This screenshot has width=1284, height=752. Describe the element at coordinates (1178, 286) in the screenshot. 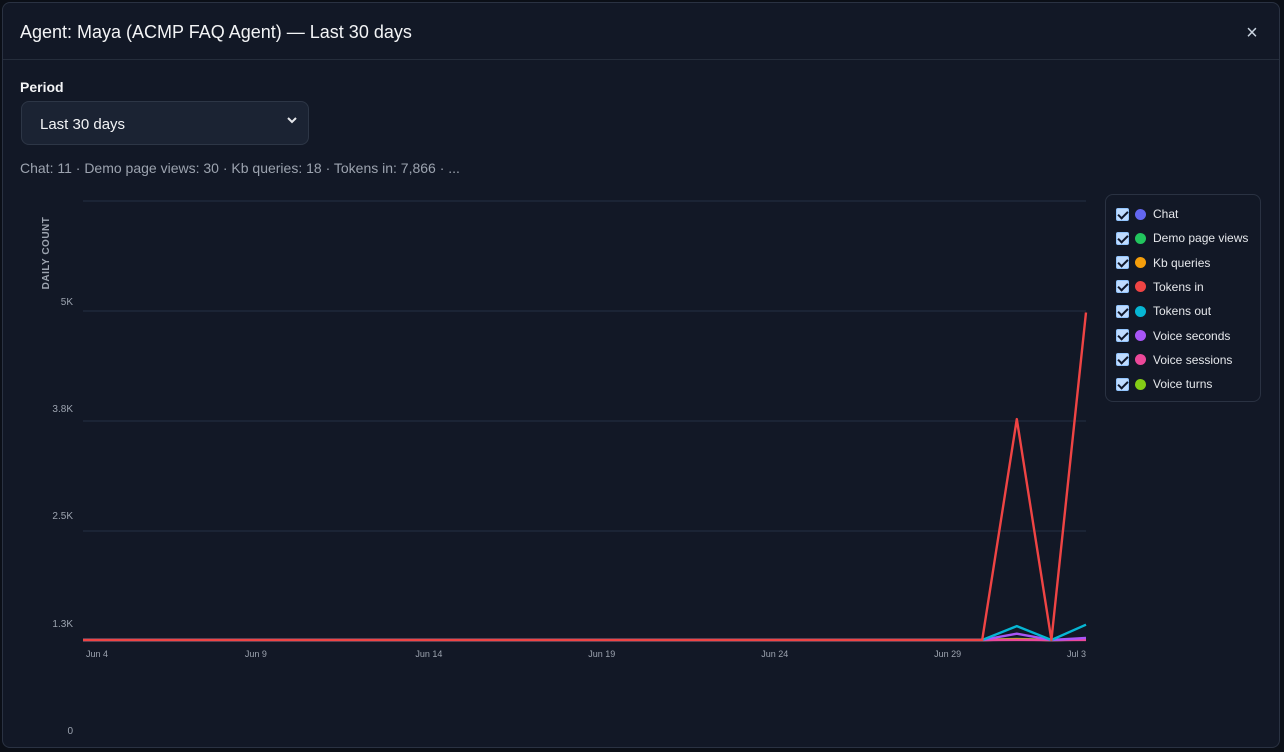

I see `legend-label: Tokens in` at that location.